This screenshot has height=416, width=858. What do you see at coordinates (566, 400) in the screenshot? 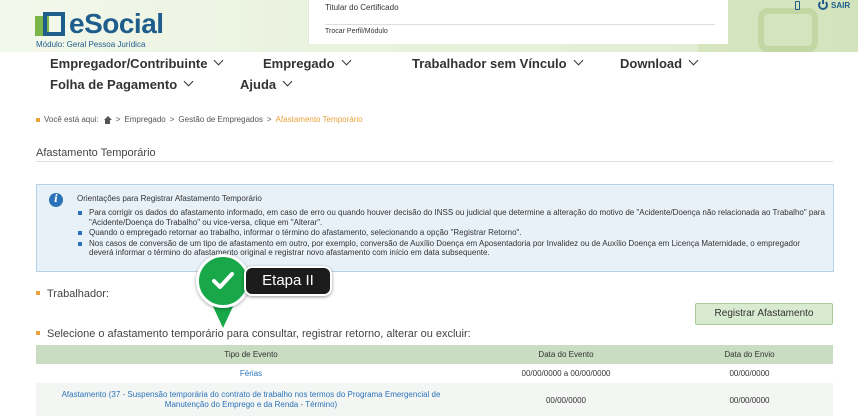
I see `cell-event-date: 00/00/0000` at bounding box center [566, 400].